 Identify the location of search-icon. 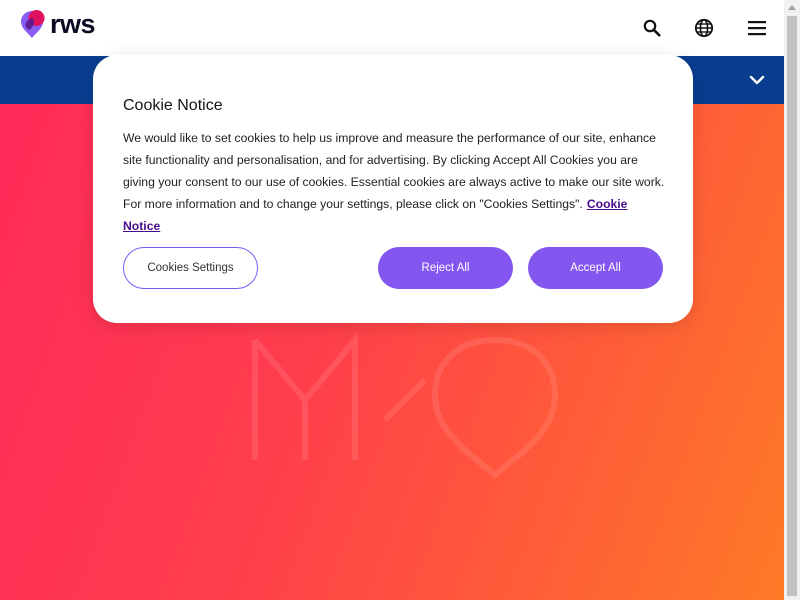
(652, 28).